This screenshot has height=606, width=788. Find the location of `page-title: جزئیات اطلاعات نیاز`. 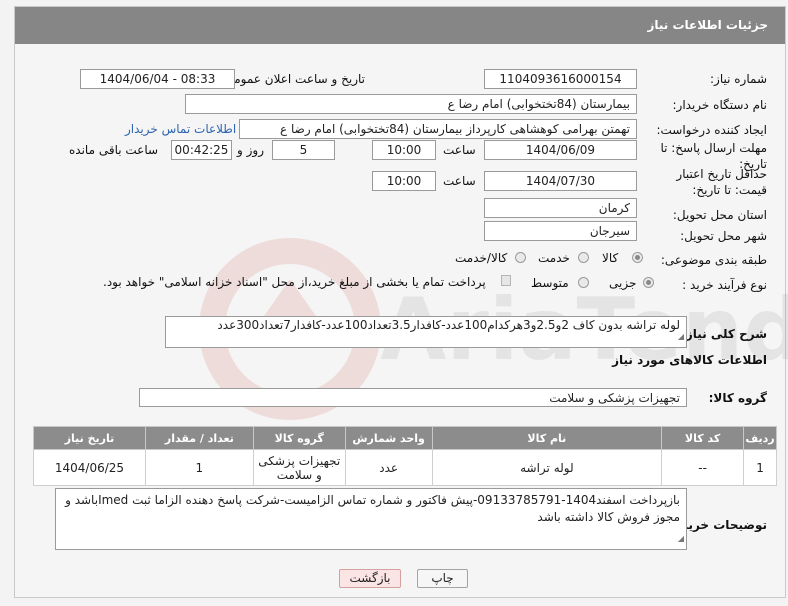

page-title: جزئیات اطلاعات نیاز is located at coordinates (707, 25).